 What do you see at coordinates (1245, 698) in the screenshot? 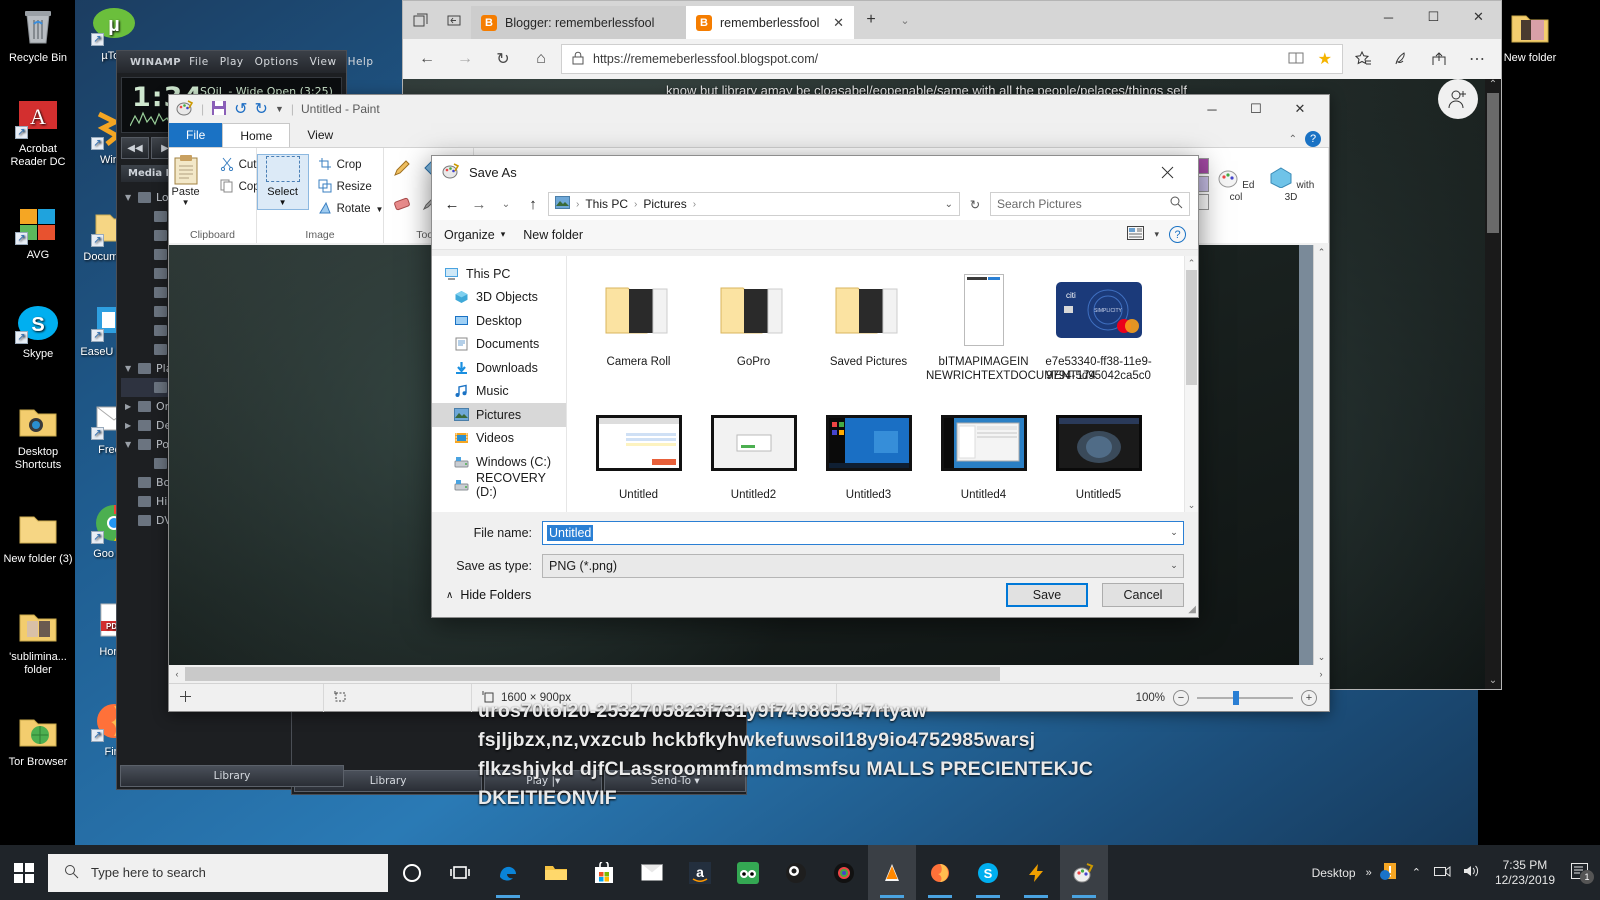
I see `zoom-slider` at bounding box center [1245, 698].